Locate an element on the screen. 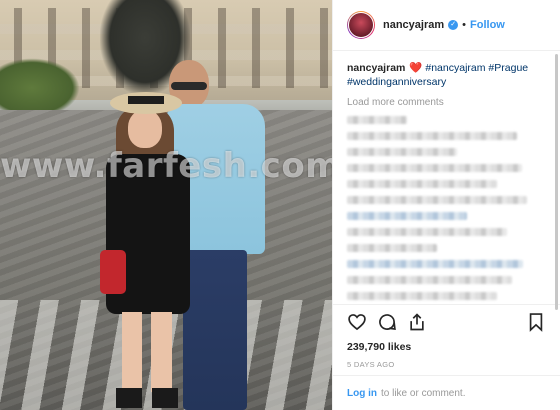 This screenshot has width=560, height=410. login-link: Log in is located at coordinates (362, 393).